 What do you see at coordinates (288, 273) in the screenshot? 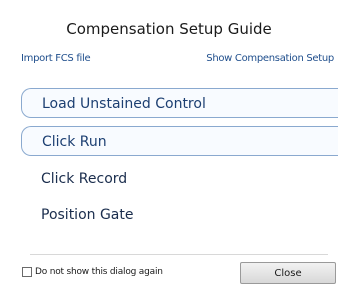
I see `close-button: Close` at bounding box center [288, 273].